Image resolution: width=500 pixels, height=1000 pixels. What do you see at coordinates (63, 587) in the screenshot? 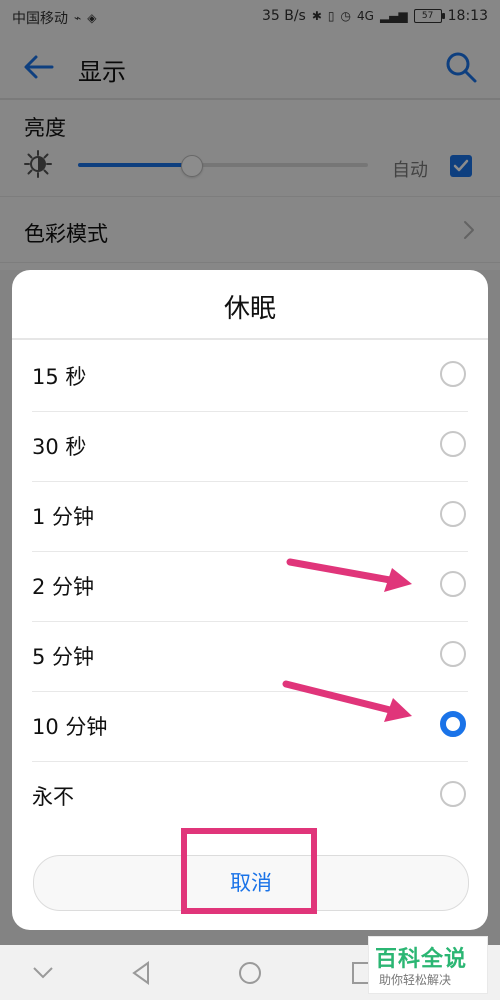
I see `option-label: 2 分钟` at bounding box center [63, 587].